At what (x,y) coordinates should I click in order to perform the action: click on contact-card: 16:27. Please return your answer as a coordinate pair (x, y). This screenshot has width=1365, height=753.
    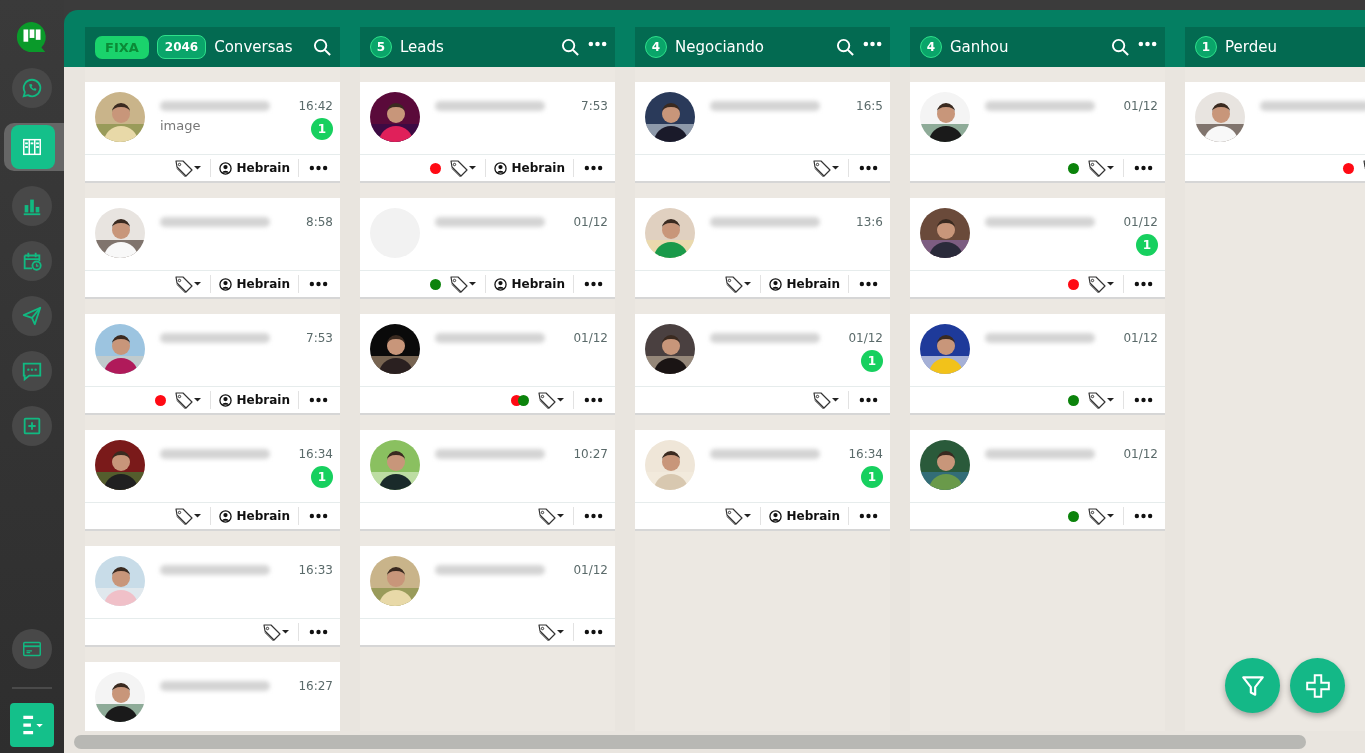
    Looking at the image, I should click on (212, 696).